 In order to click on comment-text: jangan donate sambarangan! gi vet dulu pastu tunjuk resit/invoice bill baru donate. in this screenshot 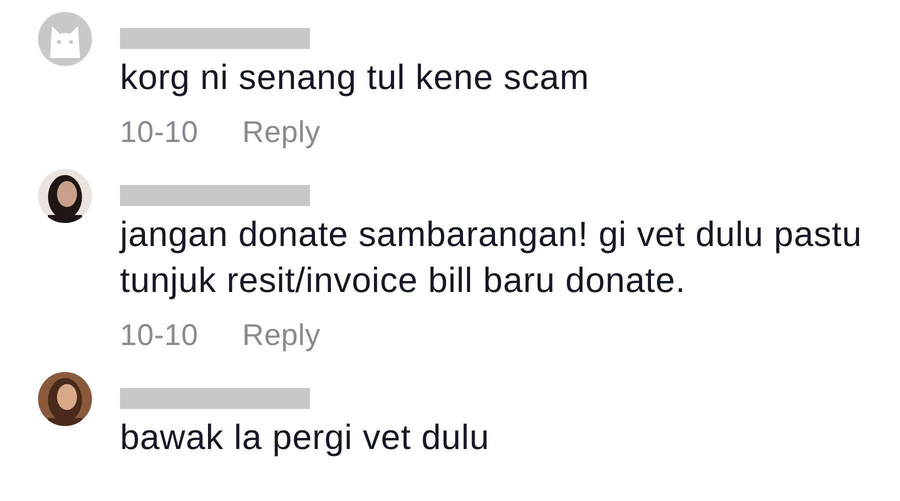, I will do `click(491, 258)`.